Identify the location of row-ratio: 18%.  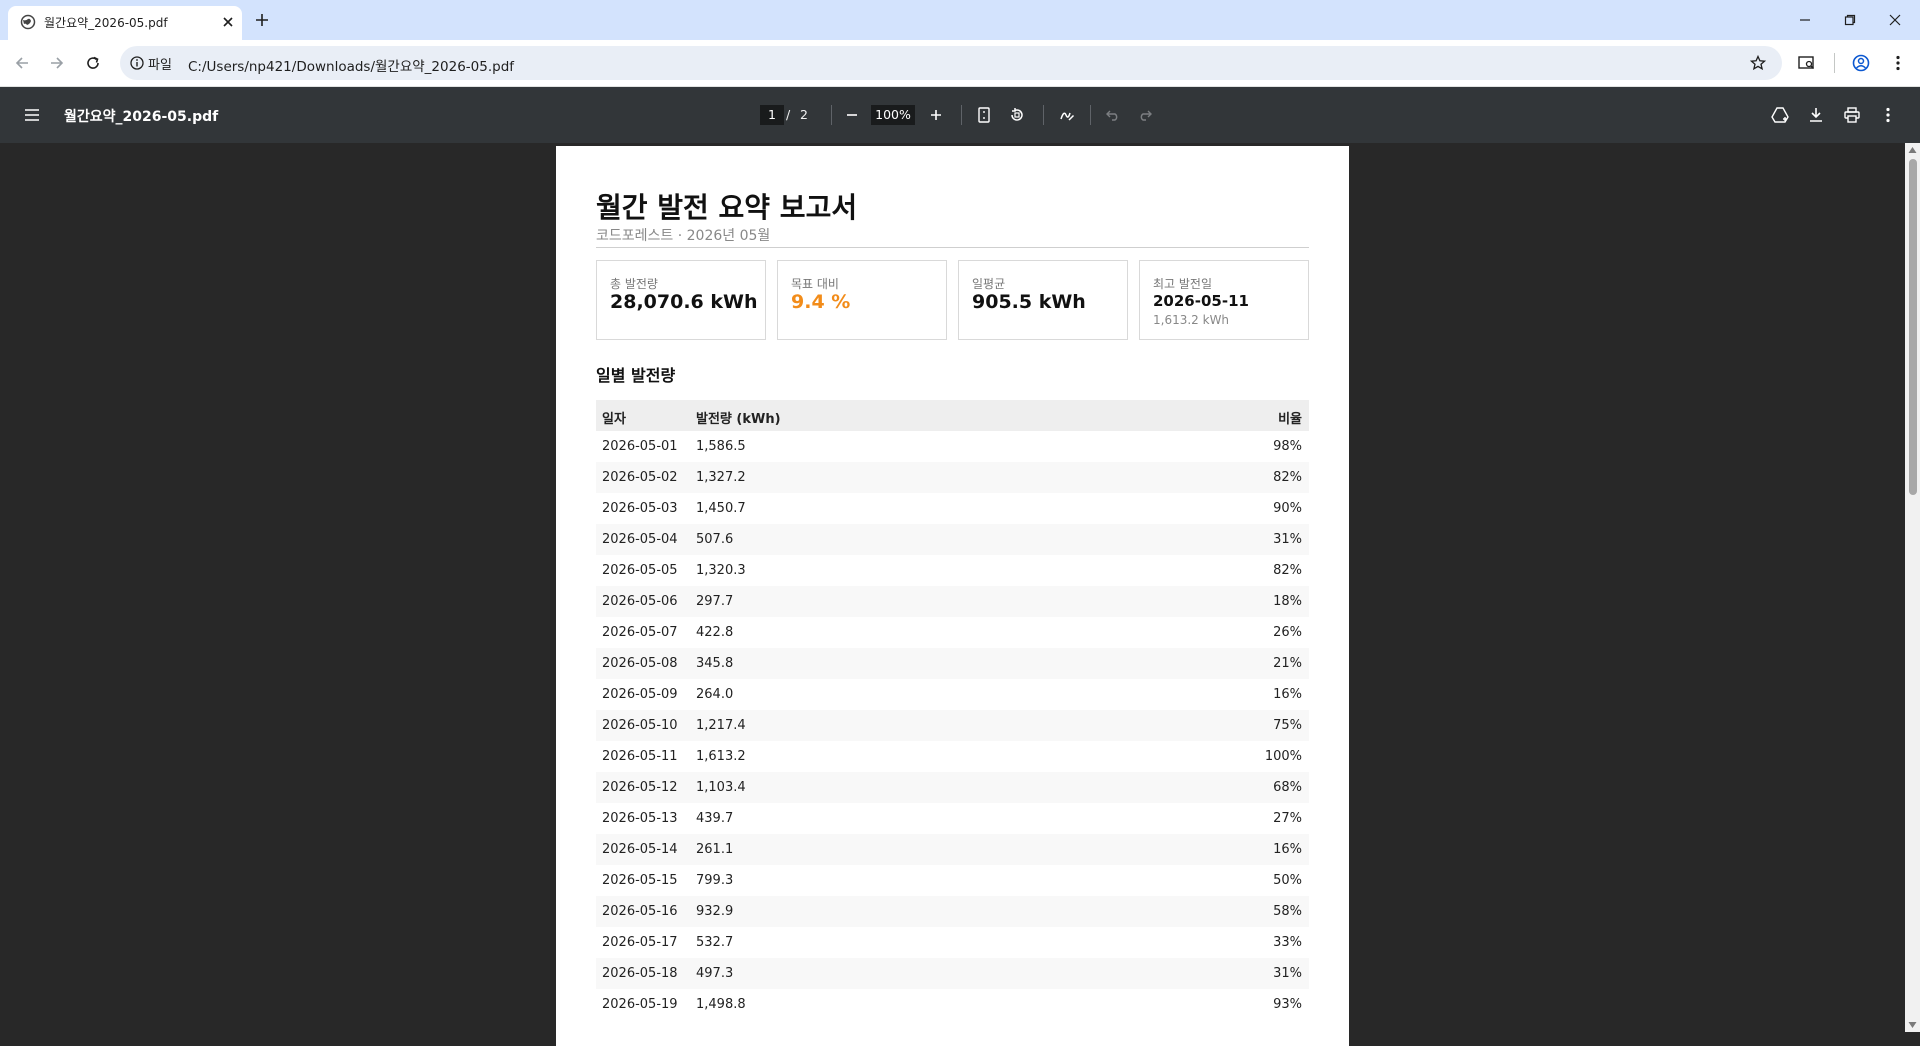
(1287, 601).